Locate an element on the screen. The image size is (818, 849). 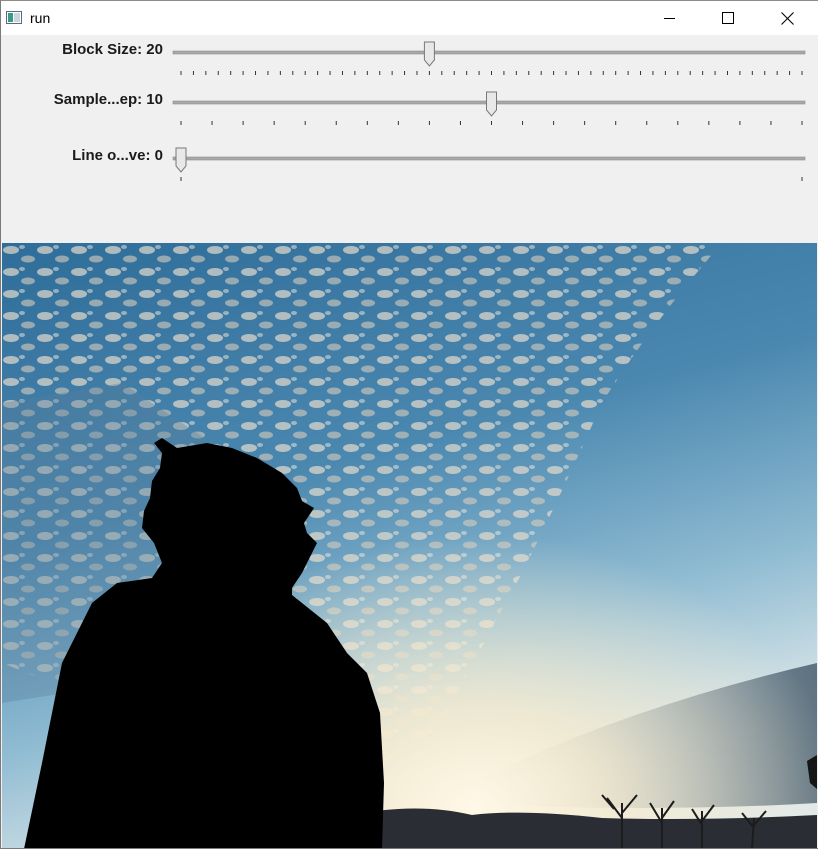
window-title: run is located at coordinates (40, 18).